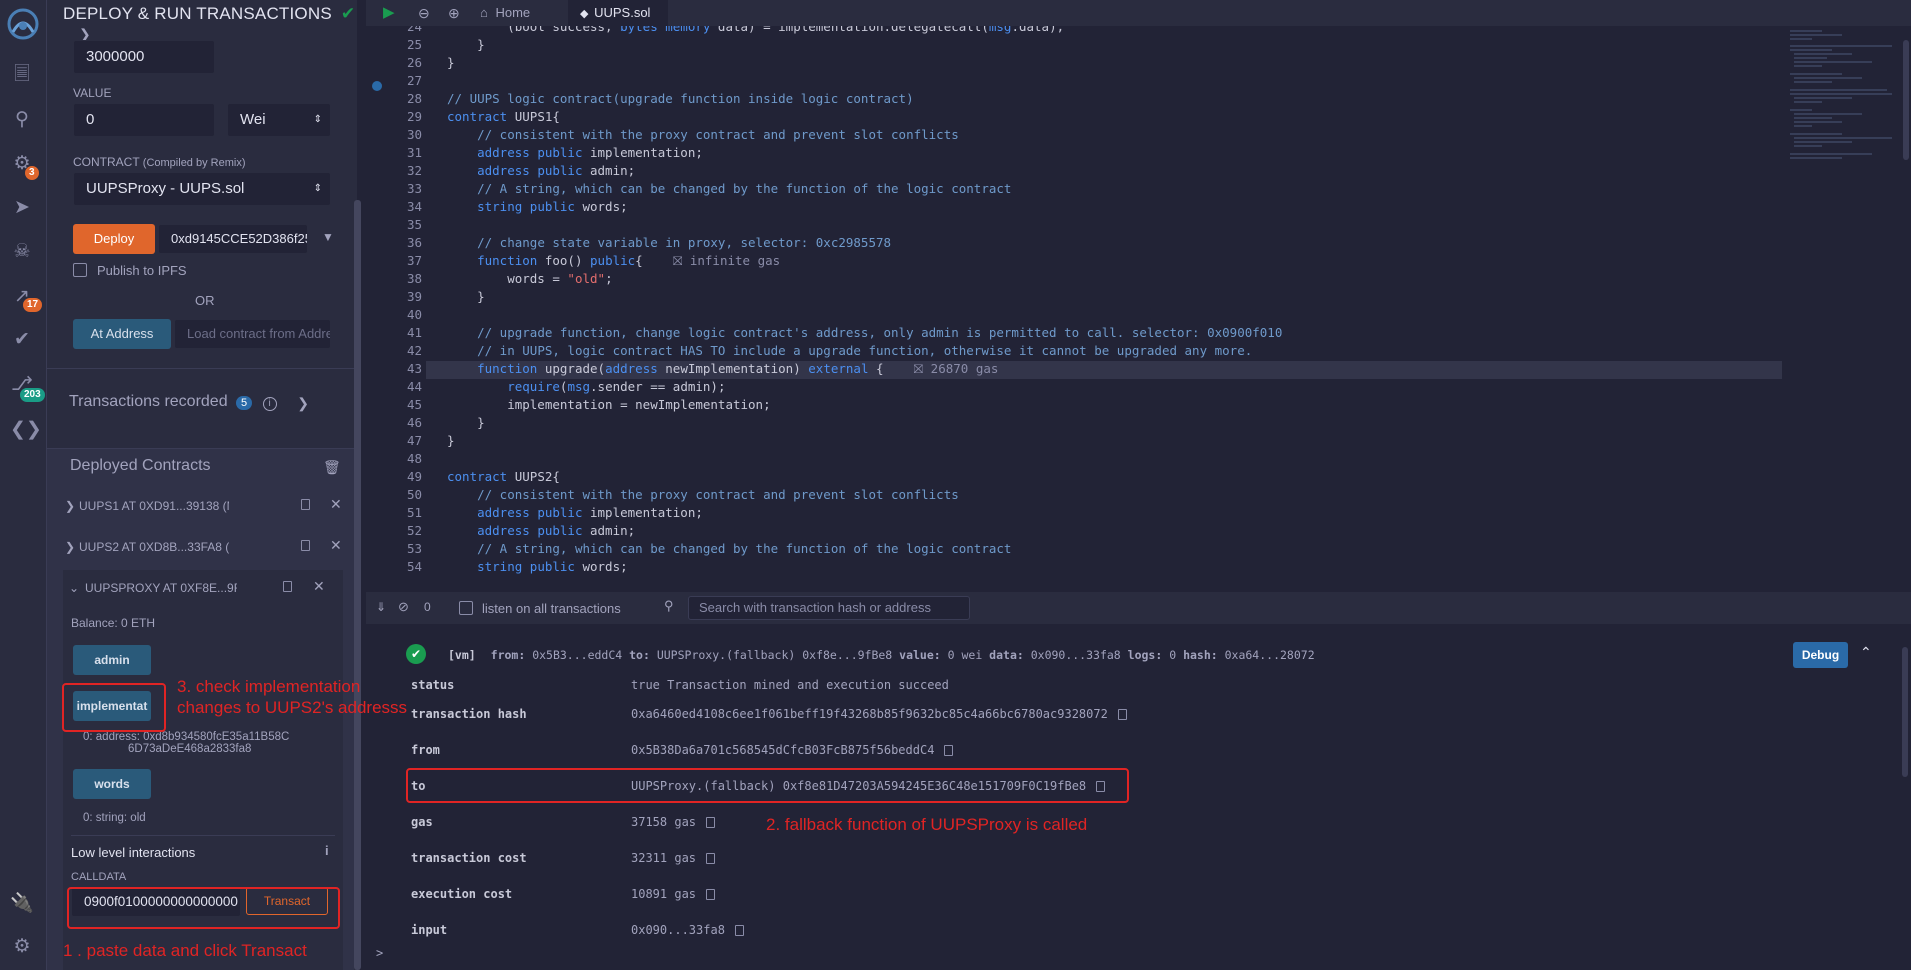 This screenshot has height=970, width=1911. I want to click on solidity-file-icon: ◆, so click(584, 14).